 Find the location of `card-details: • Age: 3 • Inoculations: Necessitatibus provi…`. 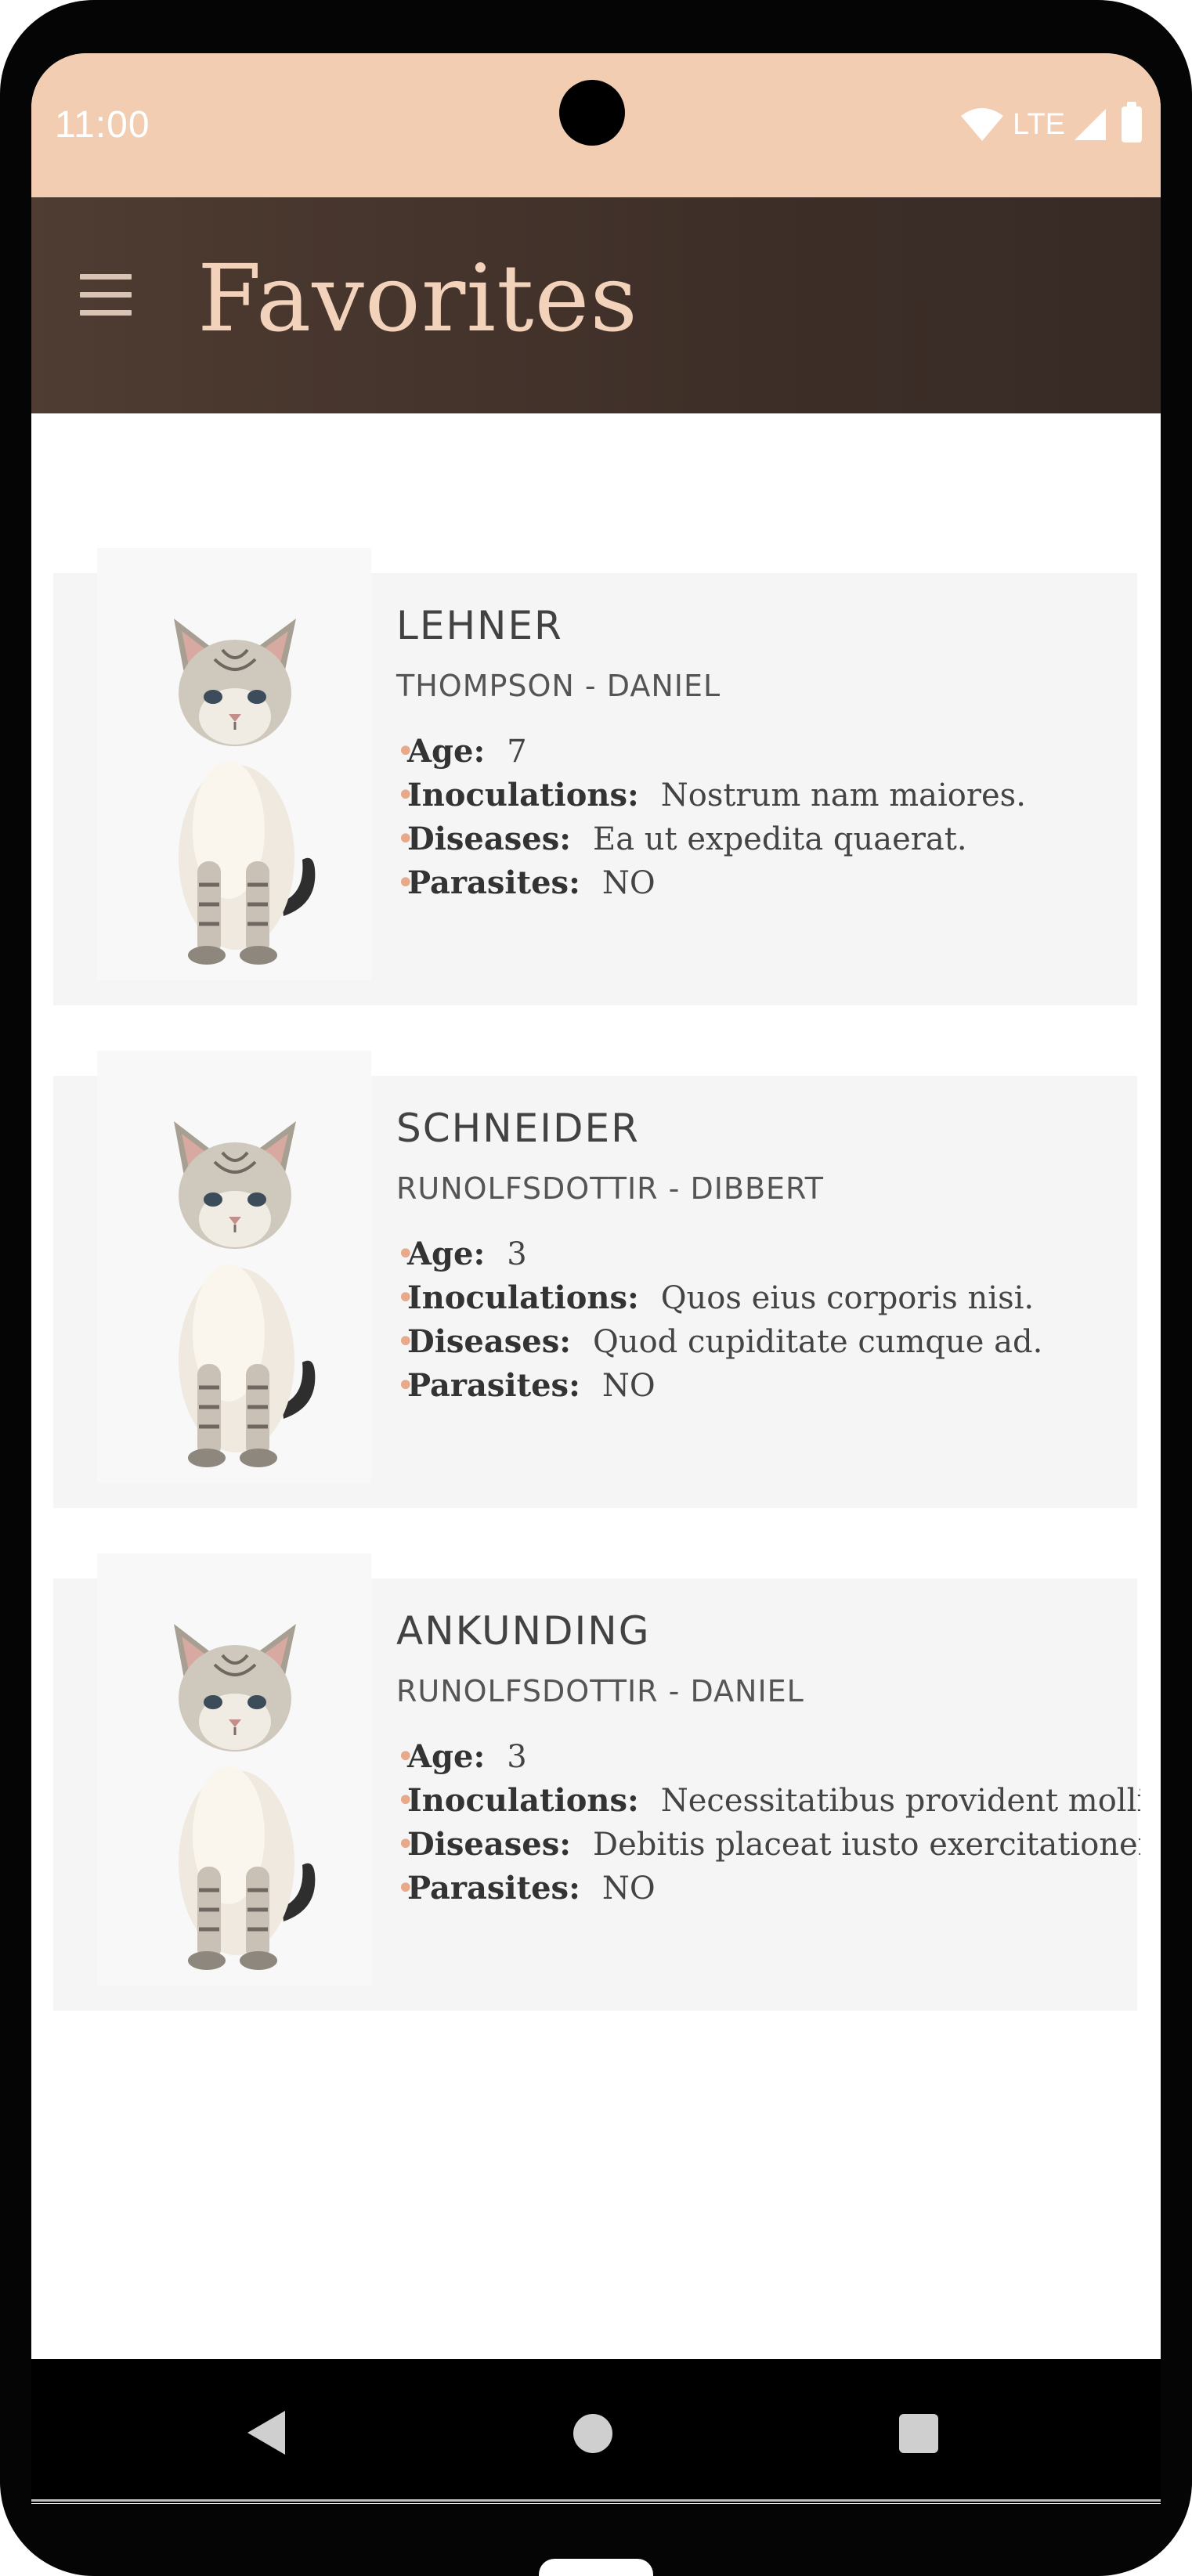

card-details: • Age: 3 • Inoculations: Necessitatibus provi… is located at coordinates (768, 1826).